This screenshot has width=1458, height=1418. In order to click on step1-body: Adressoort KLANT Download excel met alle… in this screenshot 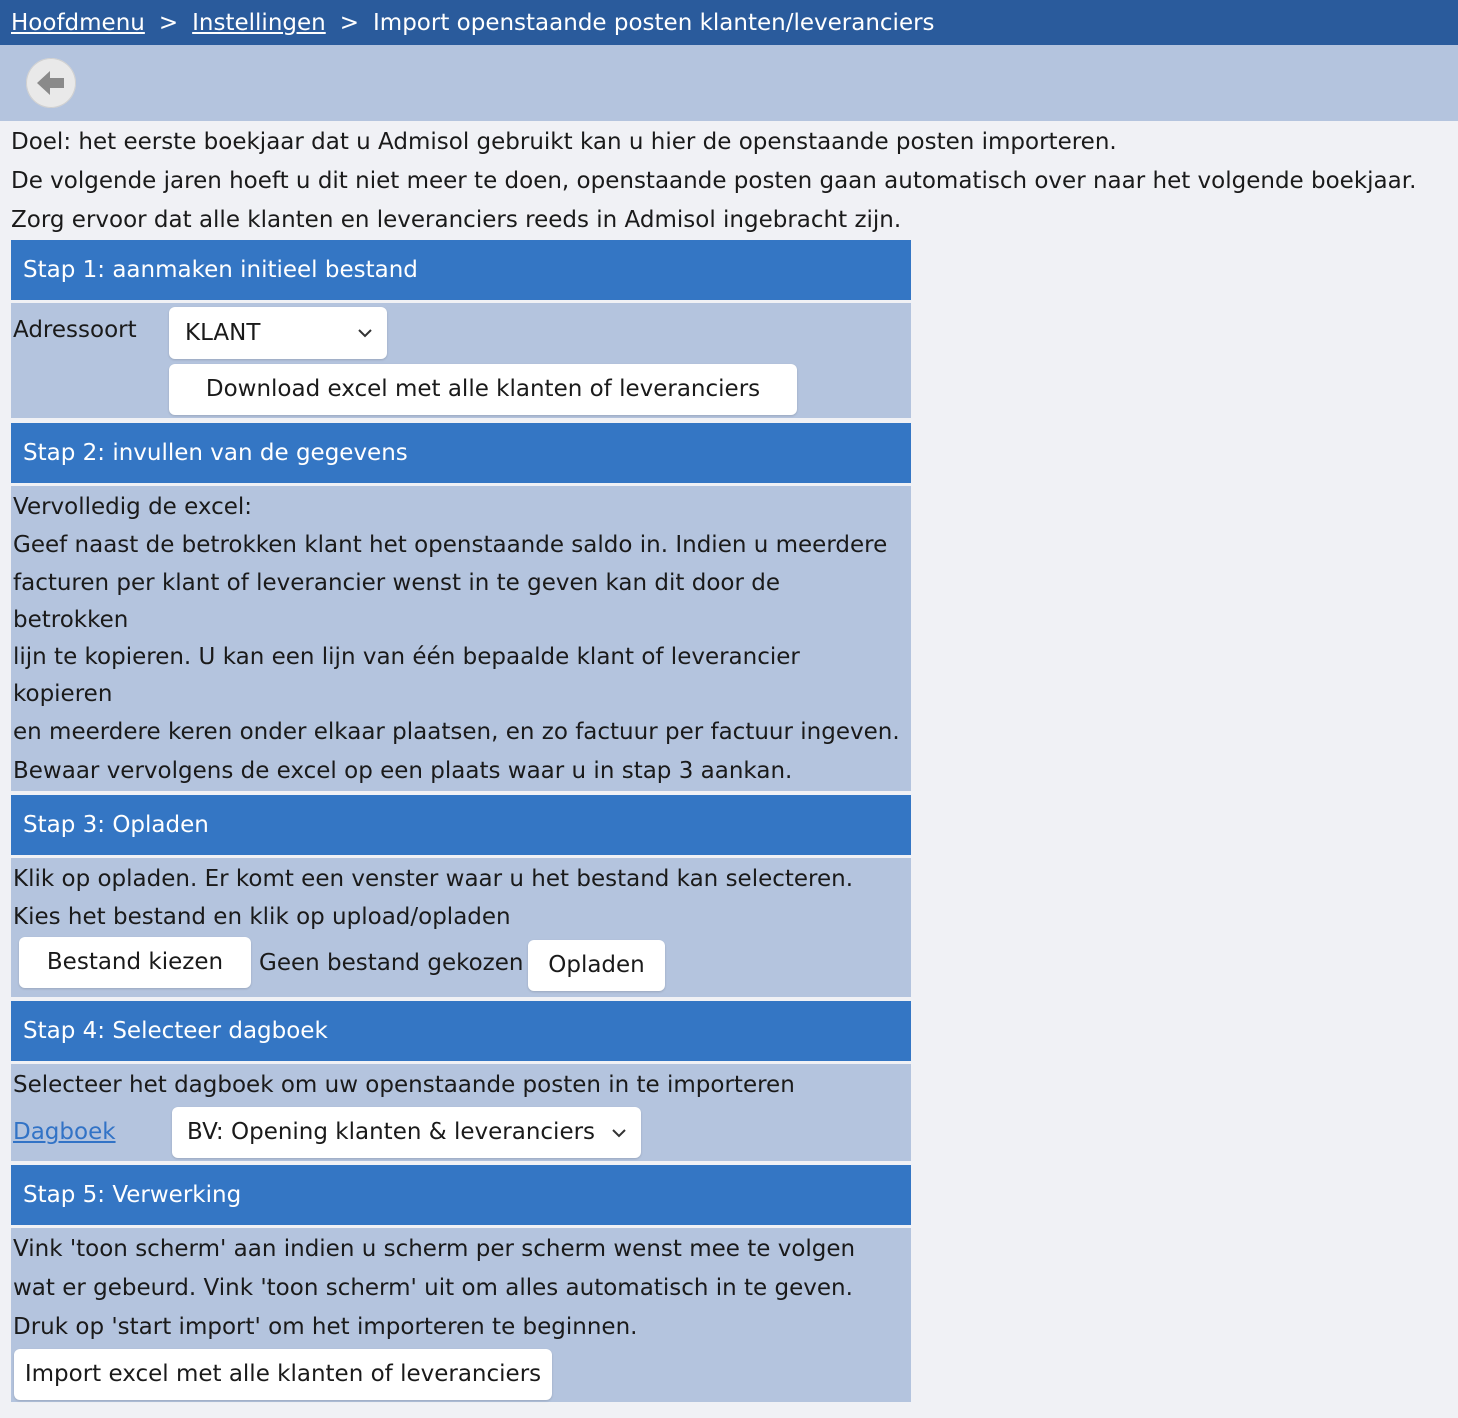, I will do `click(461, 360)`.